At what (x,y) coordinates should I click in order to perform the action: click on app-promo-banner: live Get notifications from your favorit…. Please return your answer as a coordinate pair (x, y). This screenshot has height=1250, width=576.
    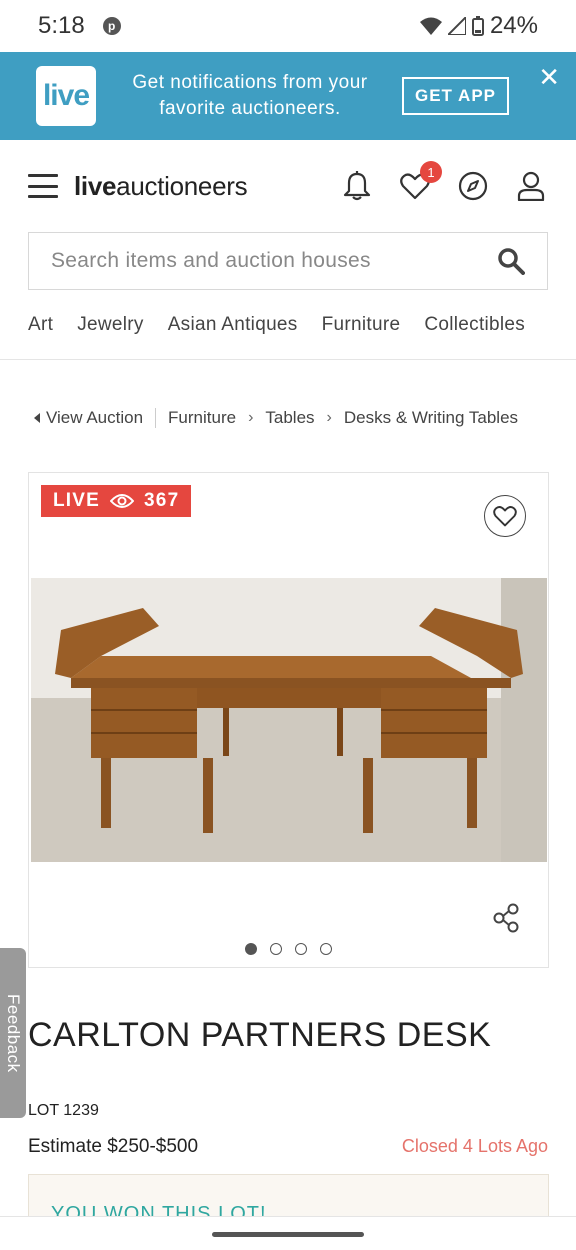
    Looking at the image, I should click on (288, 96).